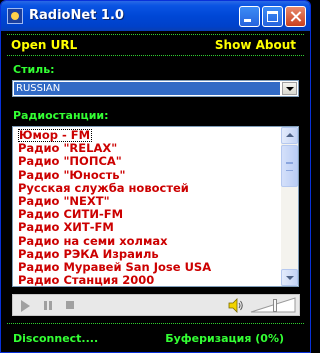 This screenshot has height=353, width=320. I want to click on maximize-button, so click(272, 16).